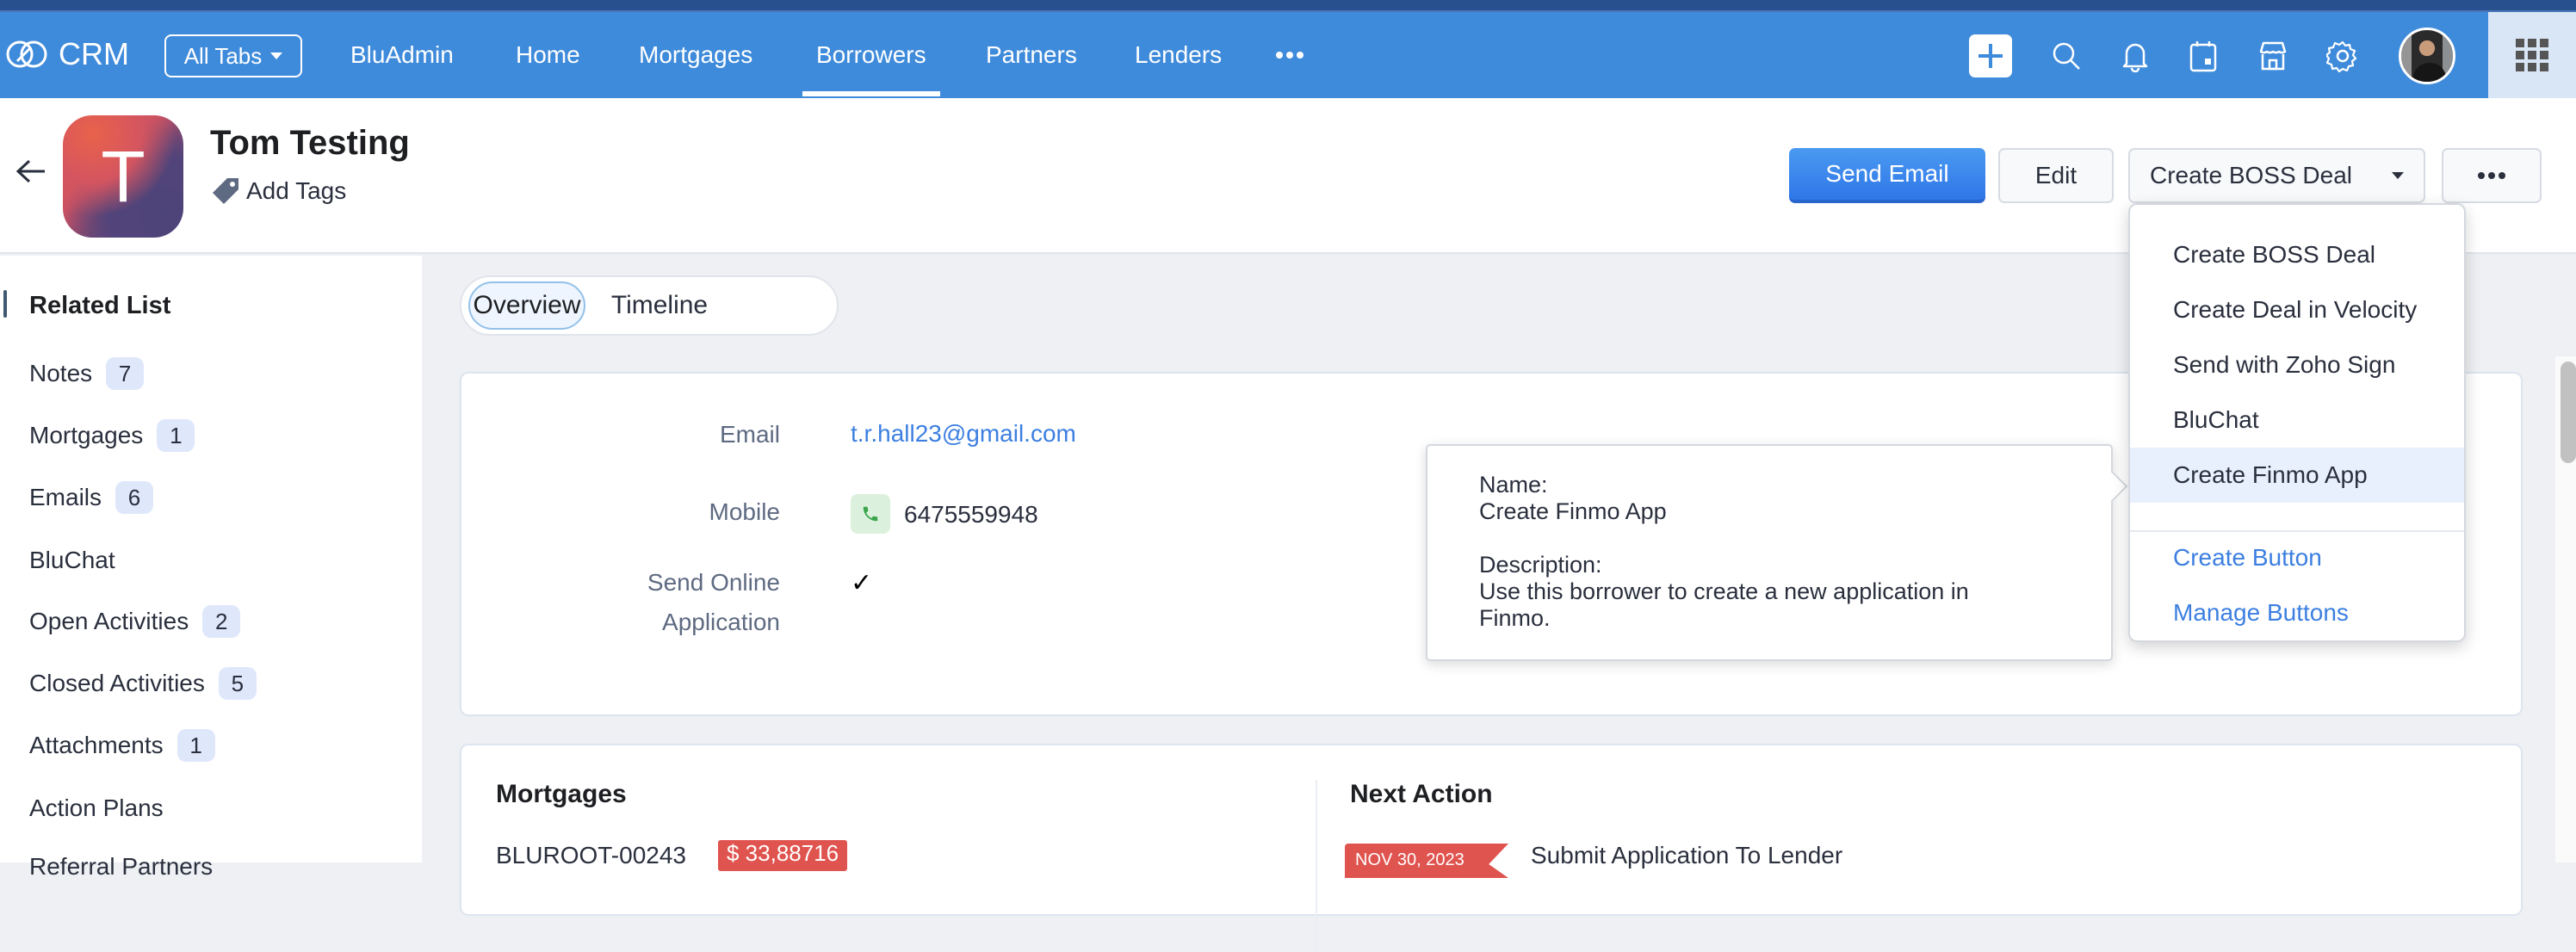  I want to click on next-action-task-link: Submit Application To Lender, so click(1687, 856).